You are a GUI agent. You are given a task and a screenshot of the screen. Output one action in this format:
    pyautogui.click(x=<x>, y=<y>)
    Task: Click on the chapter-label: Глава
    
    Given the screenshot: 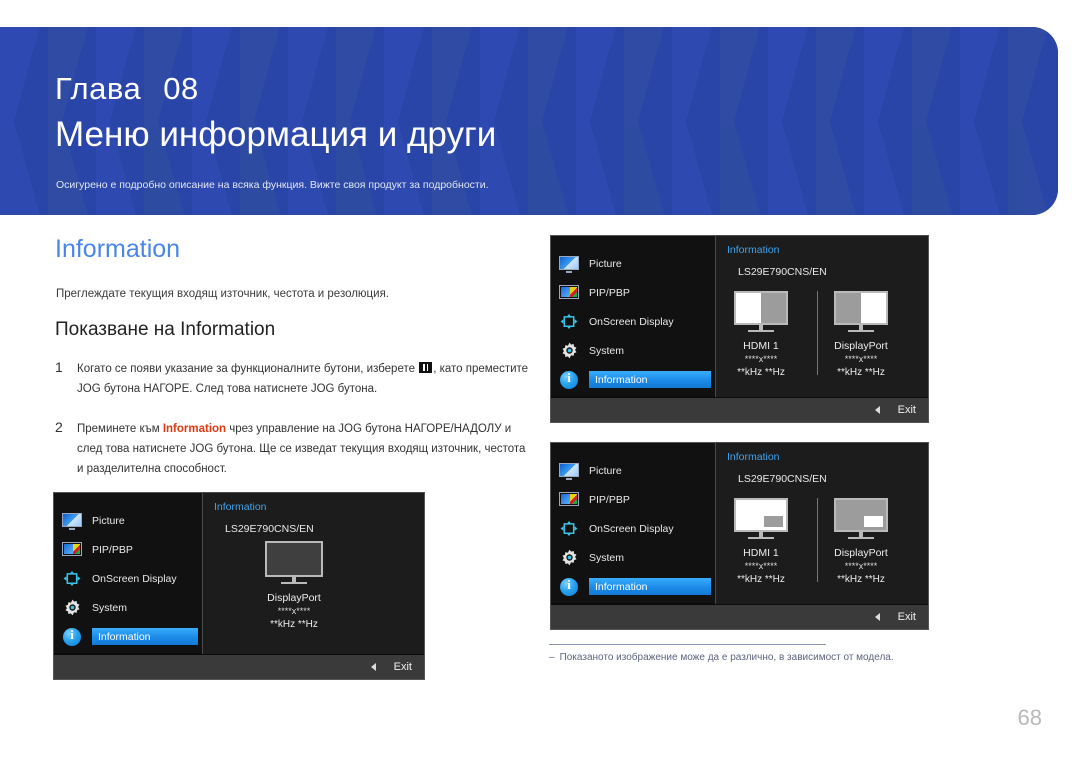 What is the action you would take?
    pyautogui.click(x=98, y=88)
    